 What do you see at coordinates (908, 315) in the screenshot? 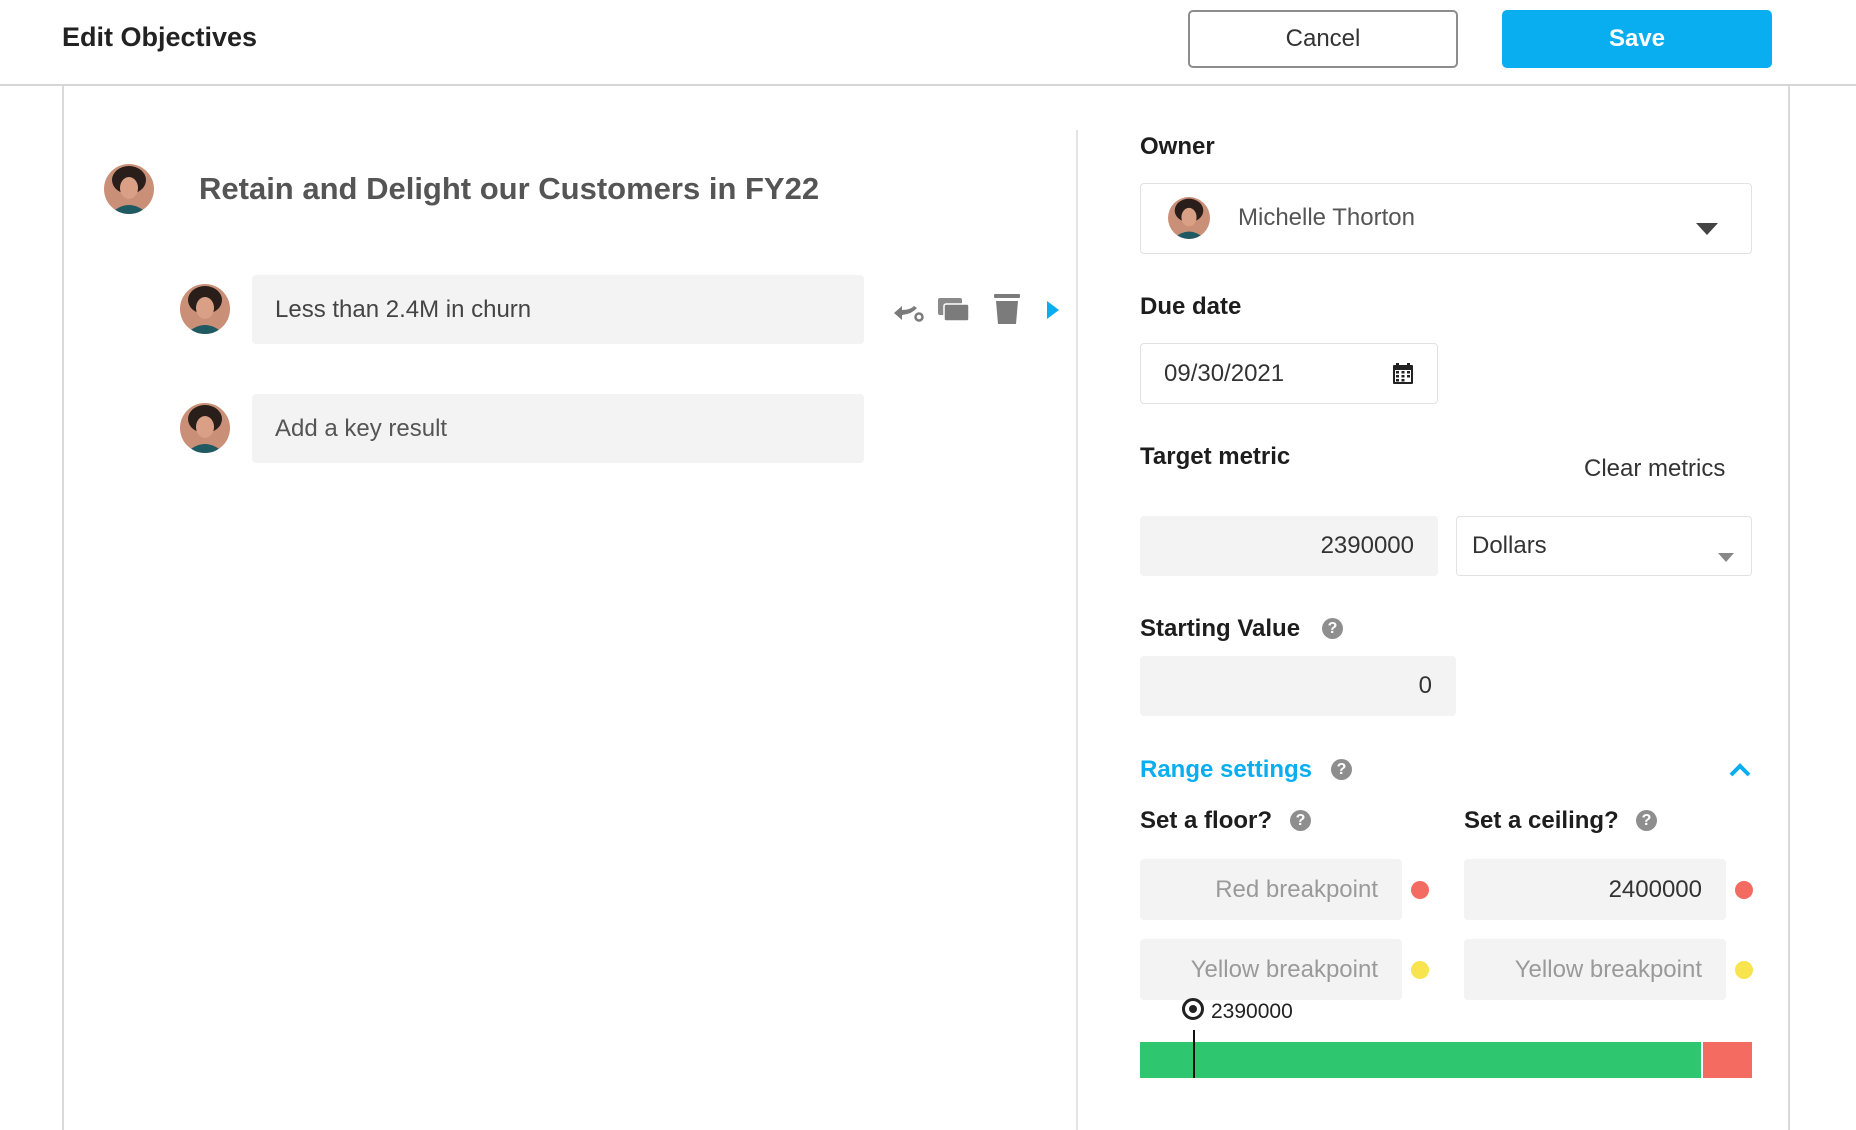
I see `align-icon` at bounding box center [908, 315].